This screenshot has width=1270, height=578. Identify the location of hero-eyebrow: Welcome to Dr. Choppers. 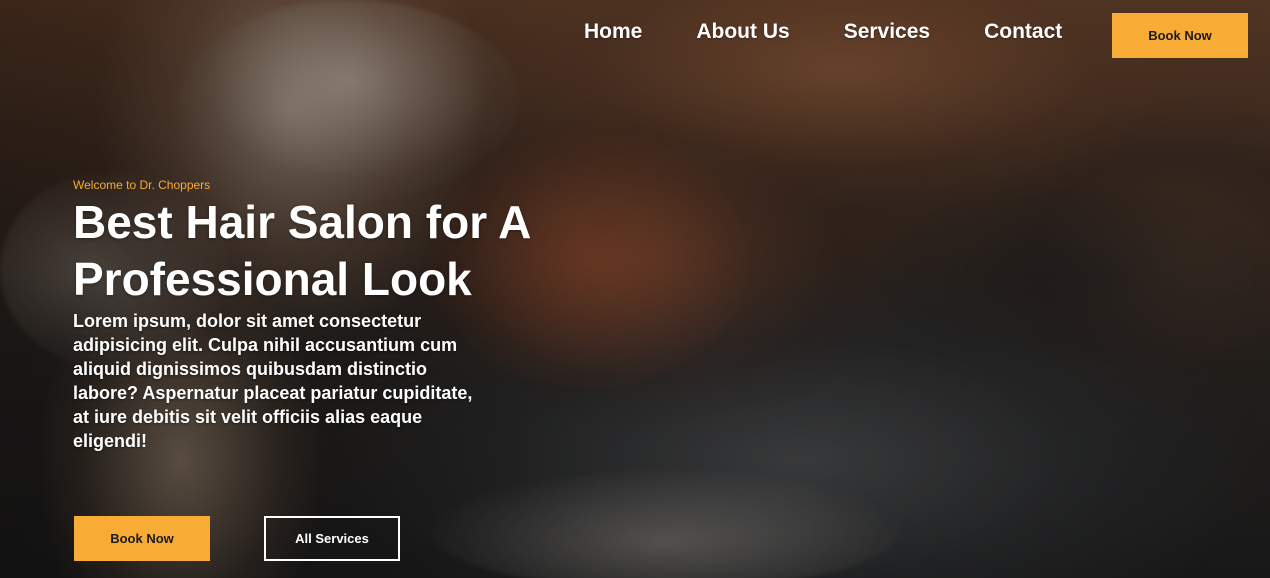
(142, 185).